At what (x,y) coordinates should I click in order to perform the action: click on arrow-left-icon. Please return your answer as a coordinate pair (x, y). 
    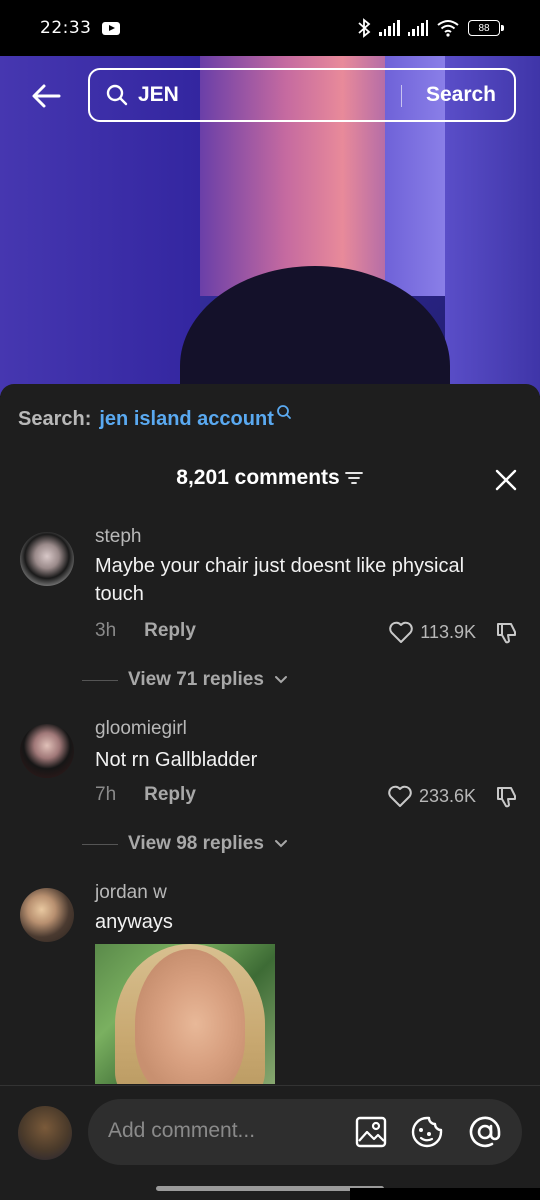
    Looking at the image, I should click on (46, 96).